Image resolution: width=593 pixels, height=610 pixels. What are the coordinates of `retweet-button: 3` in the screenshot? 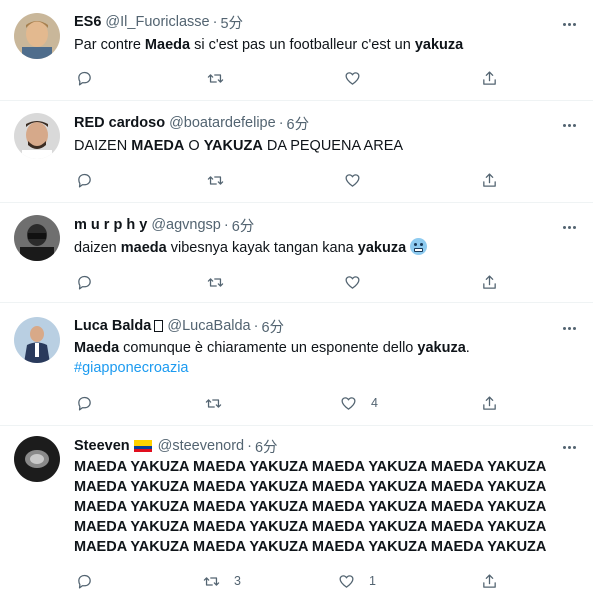 It's located at (222, 581).